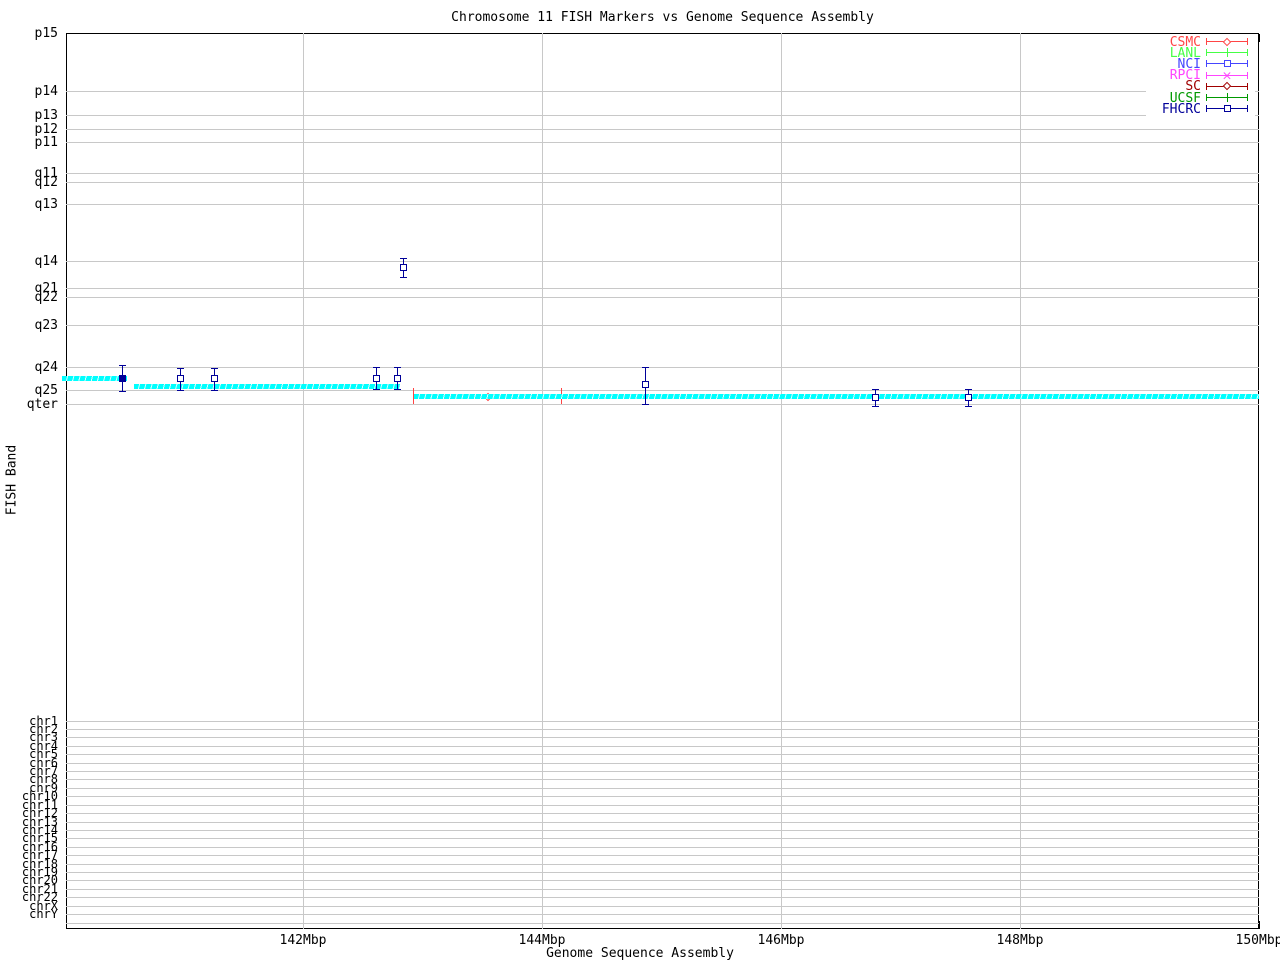  I want to click on y-axis-label: FISH Band, so click(12, 480).